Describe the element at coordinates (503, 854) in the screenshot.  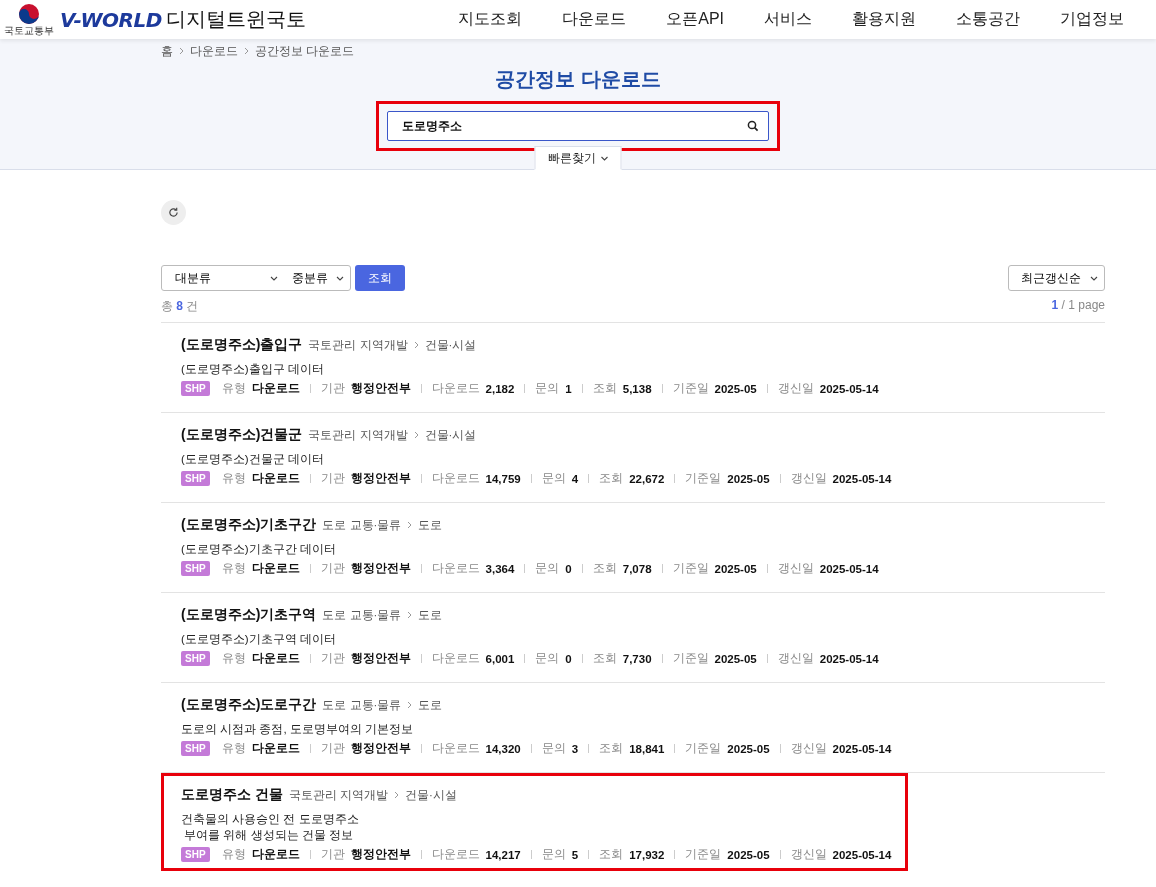
I see `meta-value: 14,217` at that location.